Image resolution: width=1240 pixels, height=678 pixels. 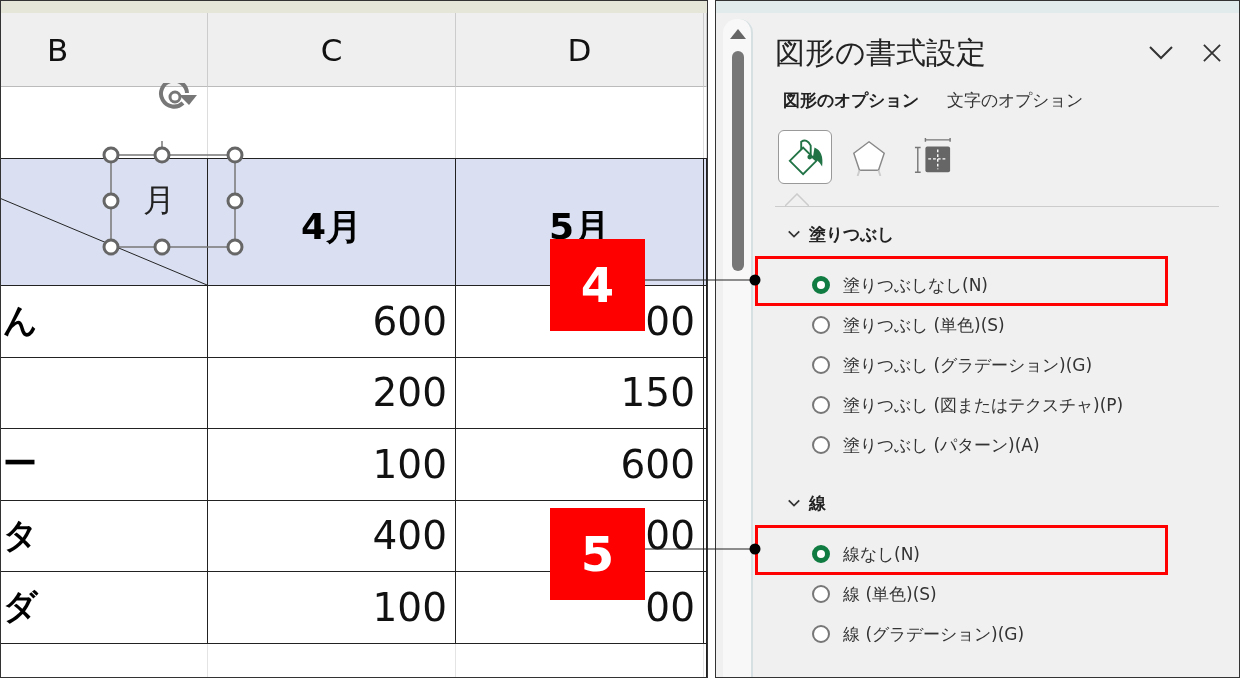 I want to click on option-label: 塗りつぶしなし(N), so click(x=915, y=285).